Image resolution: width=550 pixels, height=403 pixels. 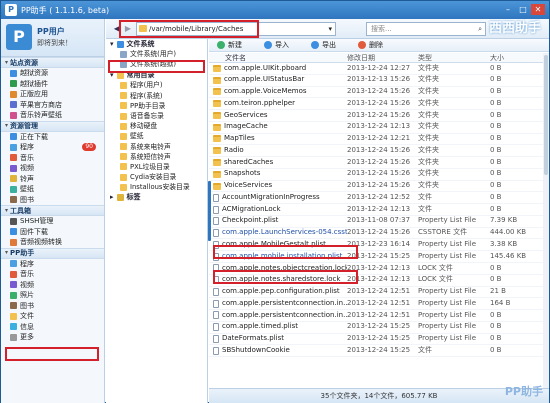 What do you see at coordinates (52, 84) in the screenshot?
I see `sidebar-item: 越狱插件` at bounding box center [52, 84].